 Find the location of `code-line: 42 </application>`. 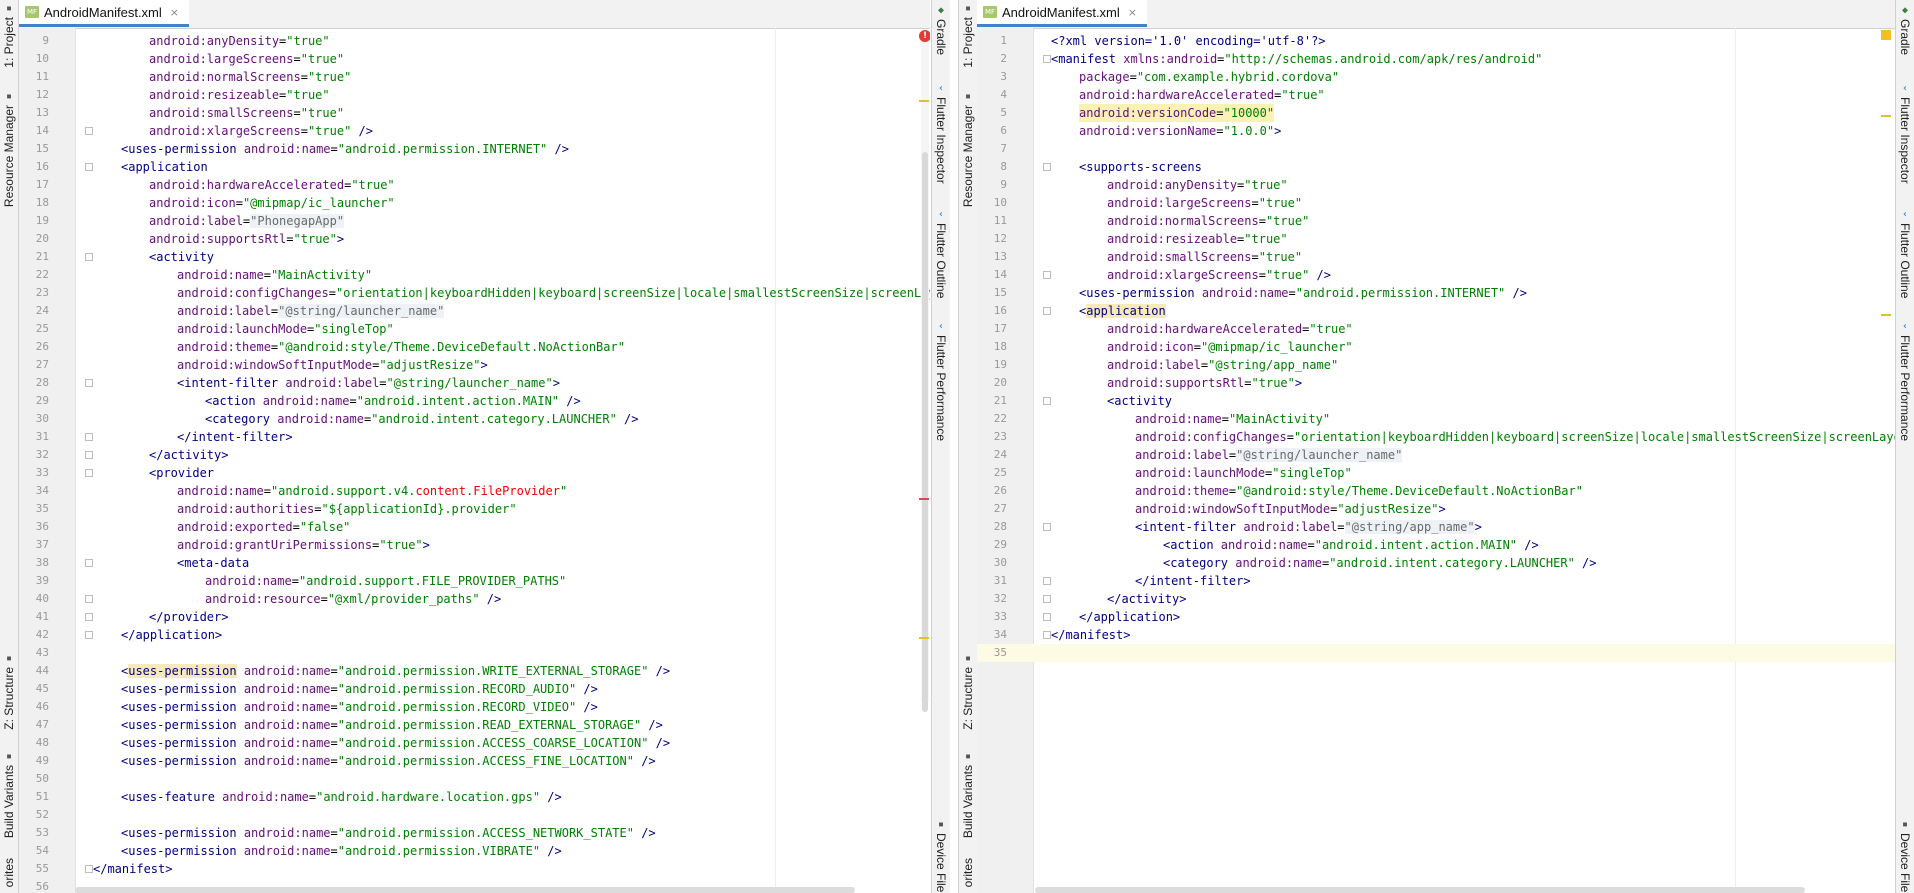

code-line: 42 </application> is located at coordinates (474, 635).